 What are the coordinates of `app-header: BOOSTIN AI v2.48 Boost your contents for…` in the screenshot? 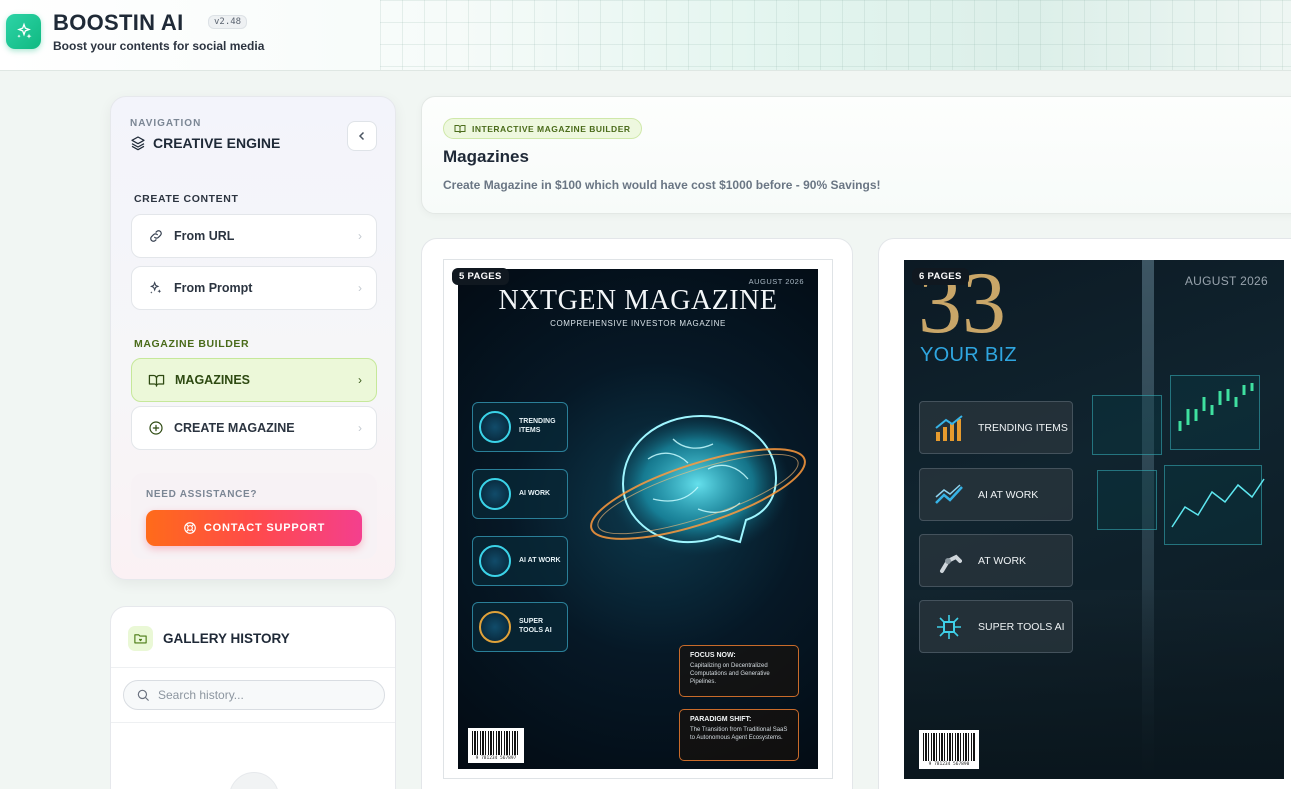 It's located at (645, 35).